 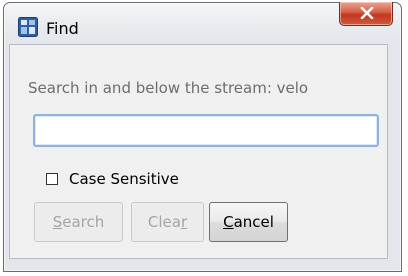 What do you see at coordinates (202, 21) in the screenshot?
I see `title-bar: Find` at bounding box center [202, 21].